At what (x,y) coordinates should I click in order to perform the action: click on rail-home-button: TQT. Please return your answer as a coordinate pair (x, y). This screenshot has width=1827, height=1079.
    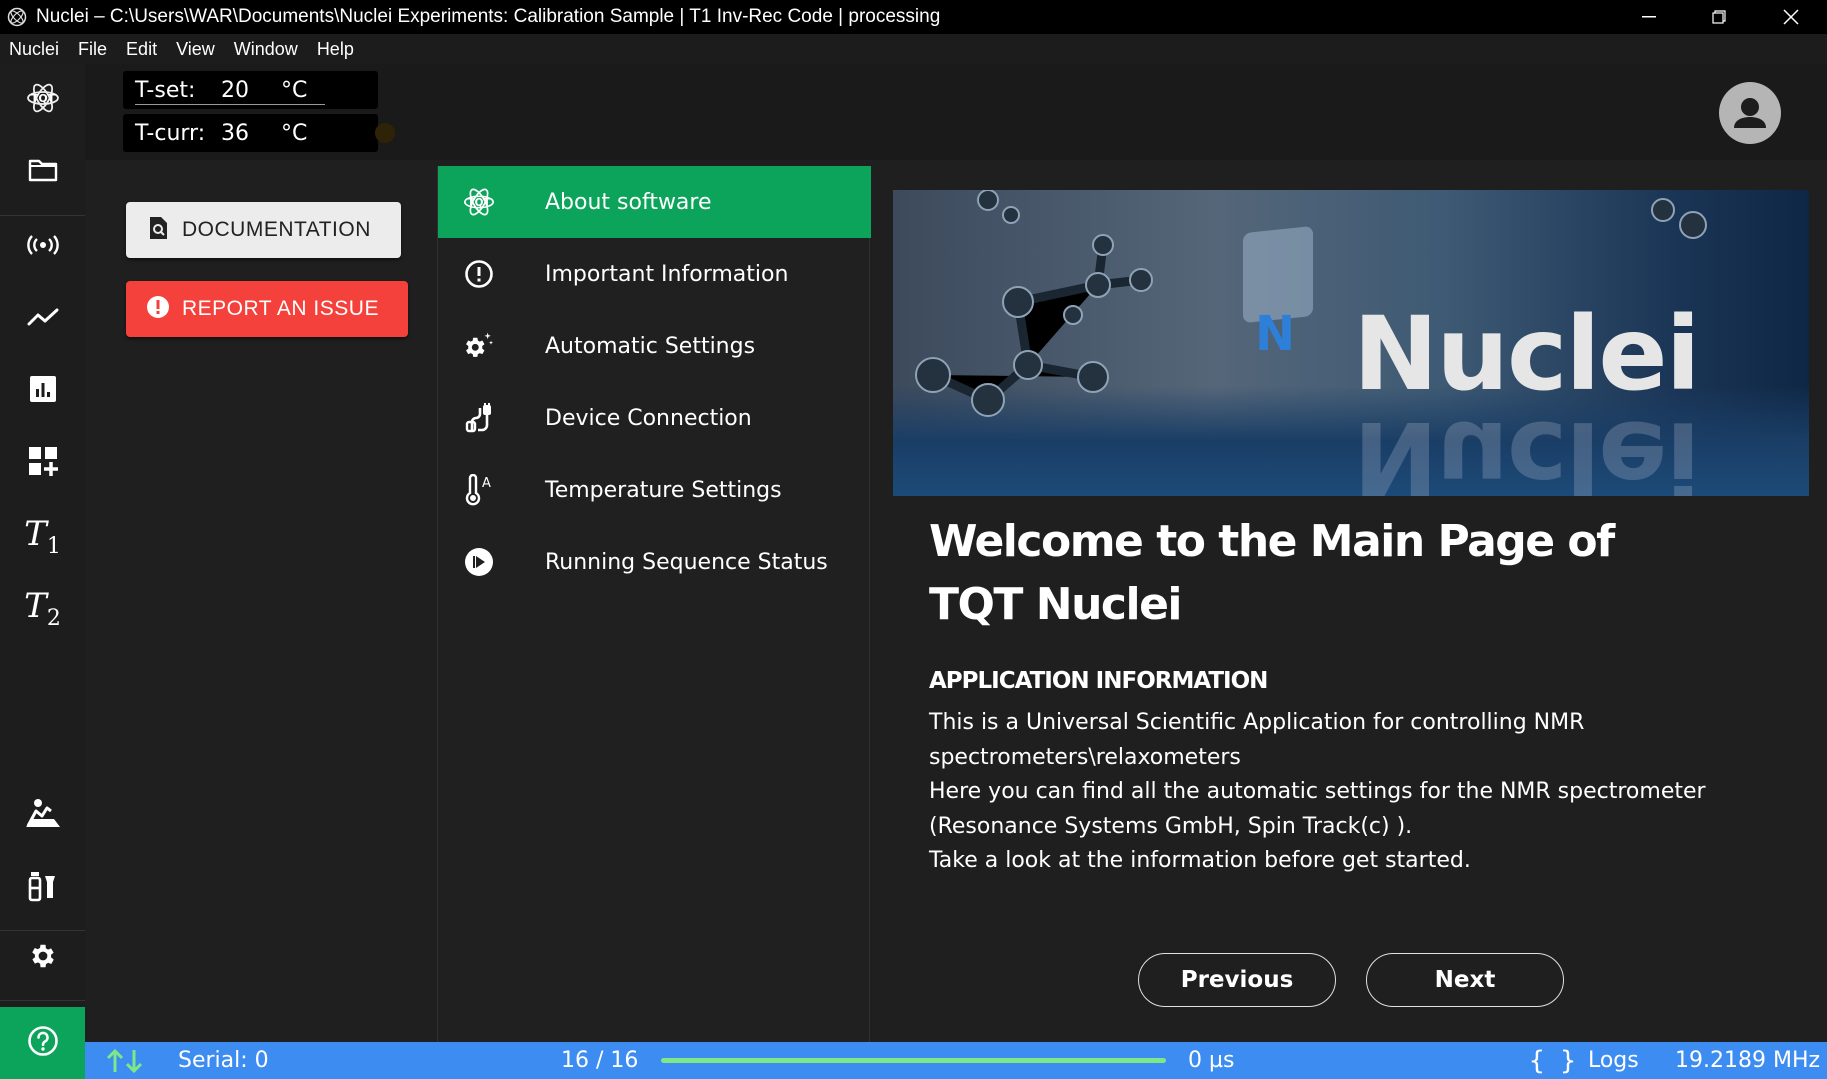
    Looking at the image, I should click on (42, 100).